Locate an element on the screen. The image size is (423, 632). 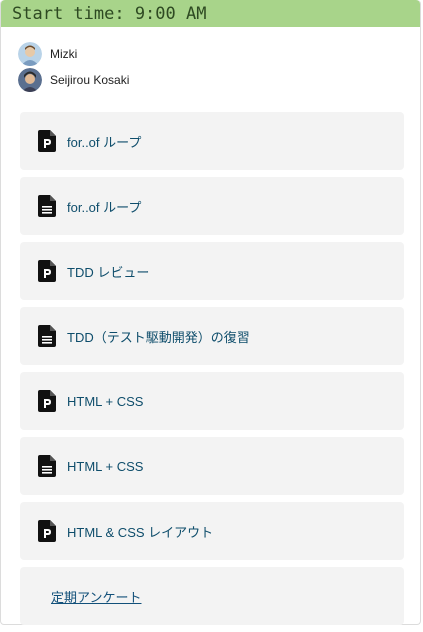
survey-link: 定期アンケート is located at coordinates (96, 596).